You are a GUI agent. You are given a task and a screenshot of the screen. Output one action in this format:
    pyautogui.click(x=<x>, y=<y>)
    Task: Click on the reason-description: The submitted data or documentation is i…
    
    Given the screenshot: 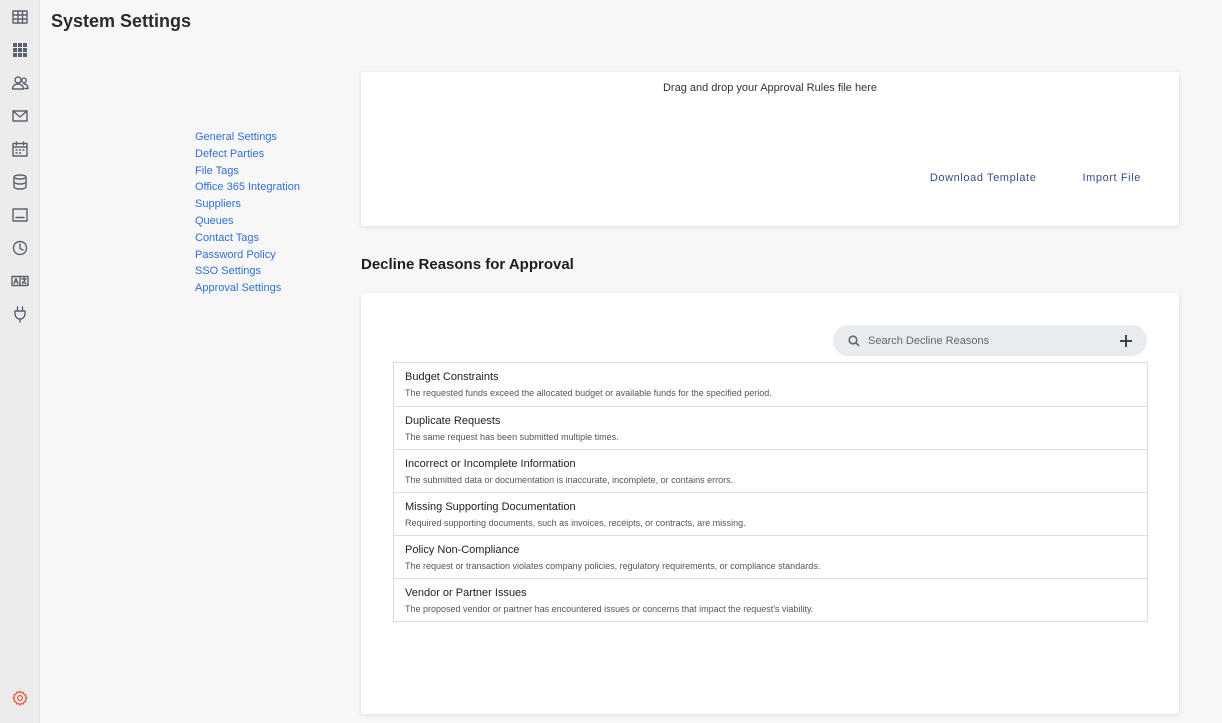 What is the action you would take?
    pyautogui.click(x=569, y=480)
    